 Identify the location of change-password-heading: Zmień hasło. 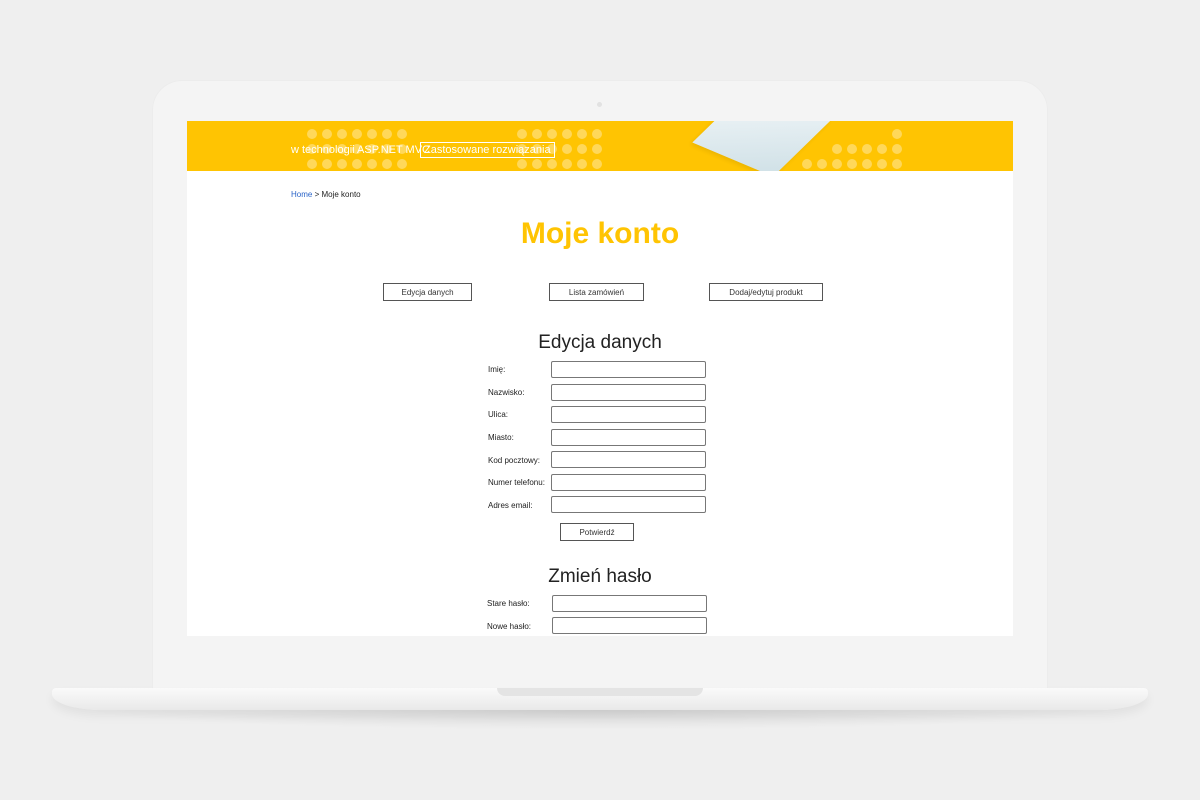
(600, 576).